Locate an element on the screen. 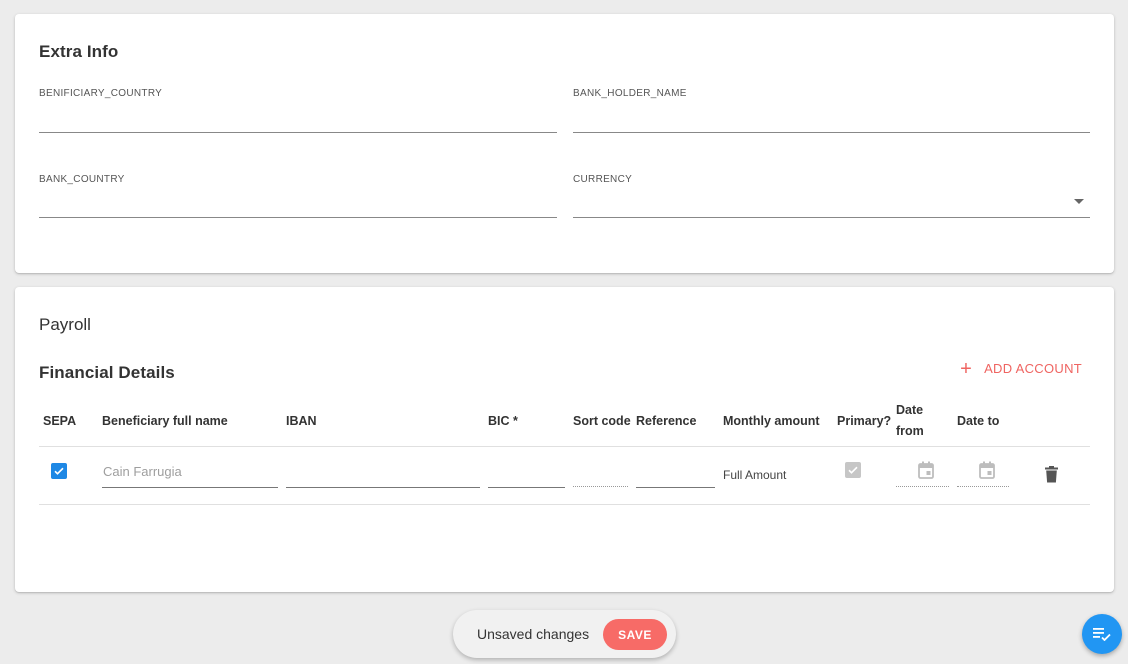  iban-input is located at coordinates (383, 487).